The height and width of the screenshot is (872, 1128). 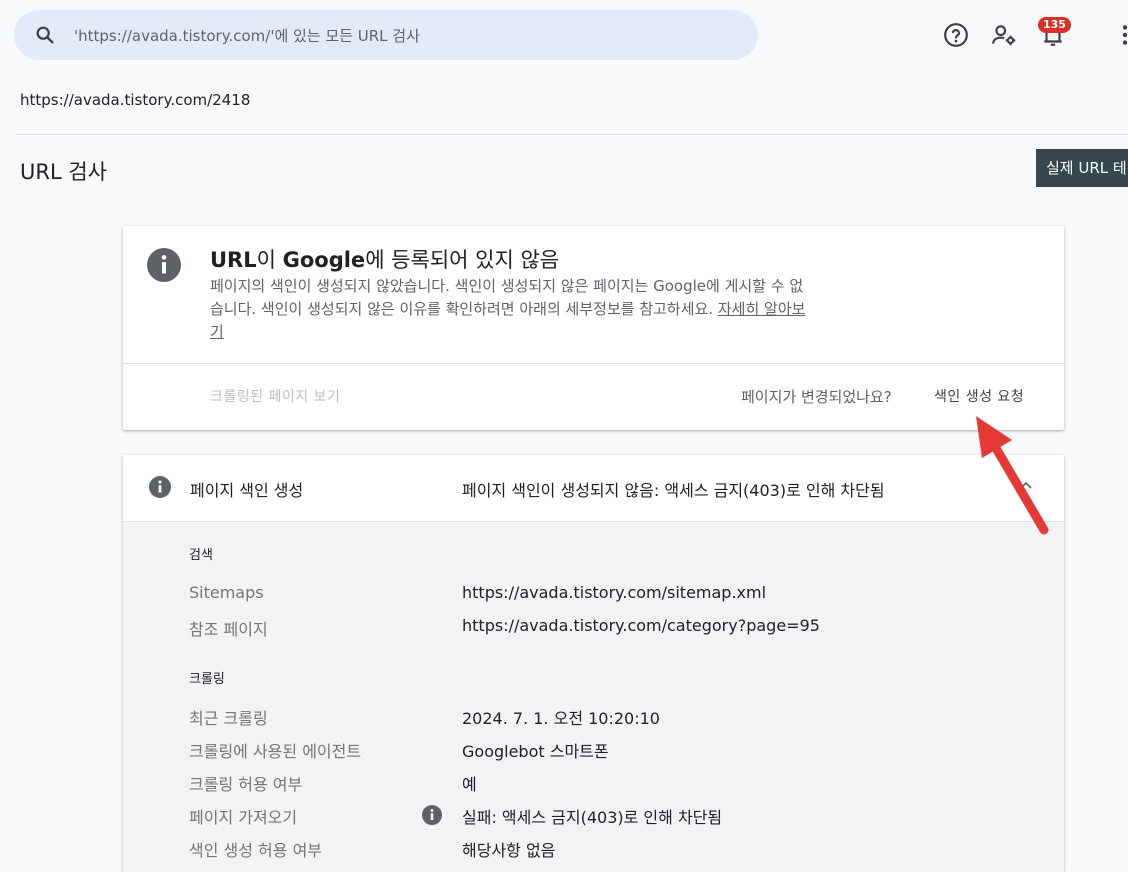 What do you see at coordinates (1012, 475) in the screenshot?
I see `annotation-arrow` at bounding box center [1012, 475].